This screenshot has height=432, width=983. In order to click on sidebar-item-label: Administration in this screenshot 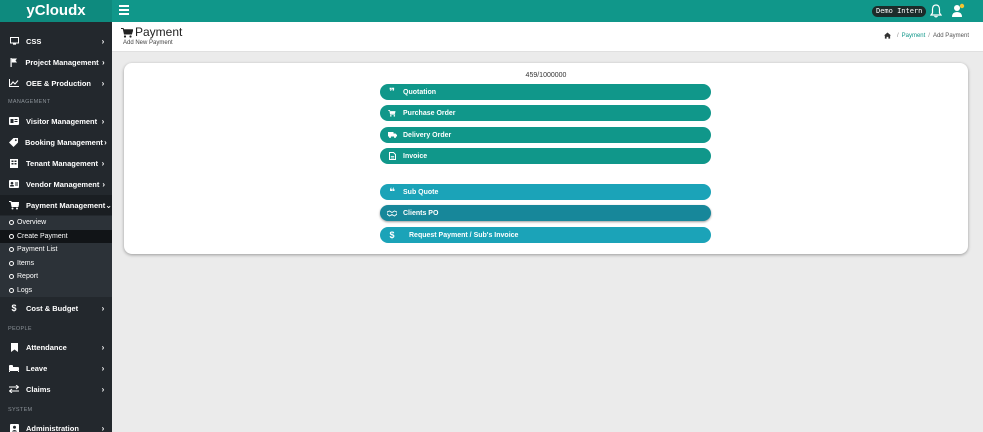, I will do `click(52, 427)`.